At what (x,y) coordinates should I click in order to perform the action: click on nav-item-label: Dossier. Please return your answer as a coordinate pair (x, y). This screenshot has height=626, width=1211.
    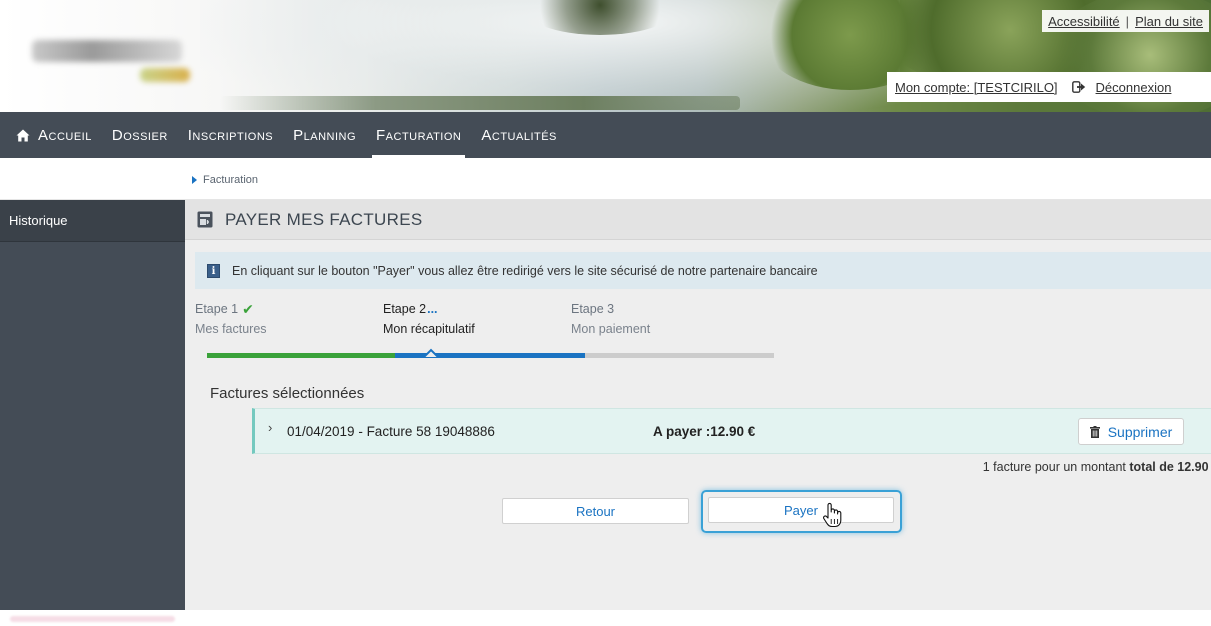
    Looking at the image, I should click on (139, 135).